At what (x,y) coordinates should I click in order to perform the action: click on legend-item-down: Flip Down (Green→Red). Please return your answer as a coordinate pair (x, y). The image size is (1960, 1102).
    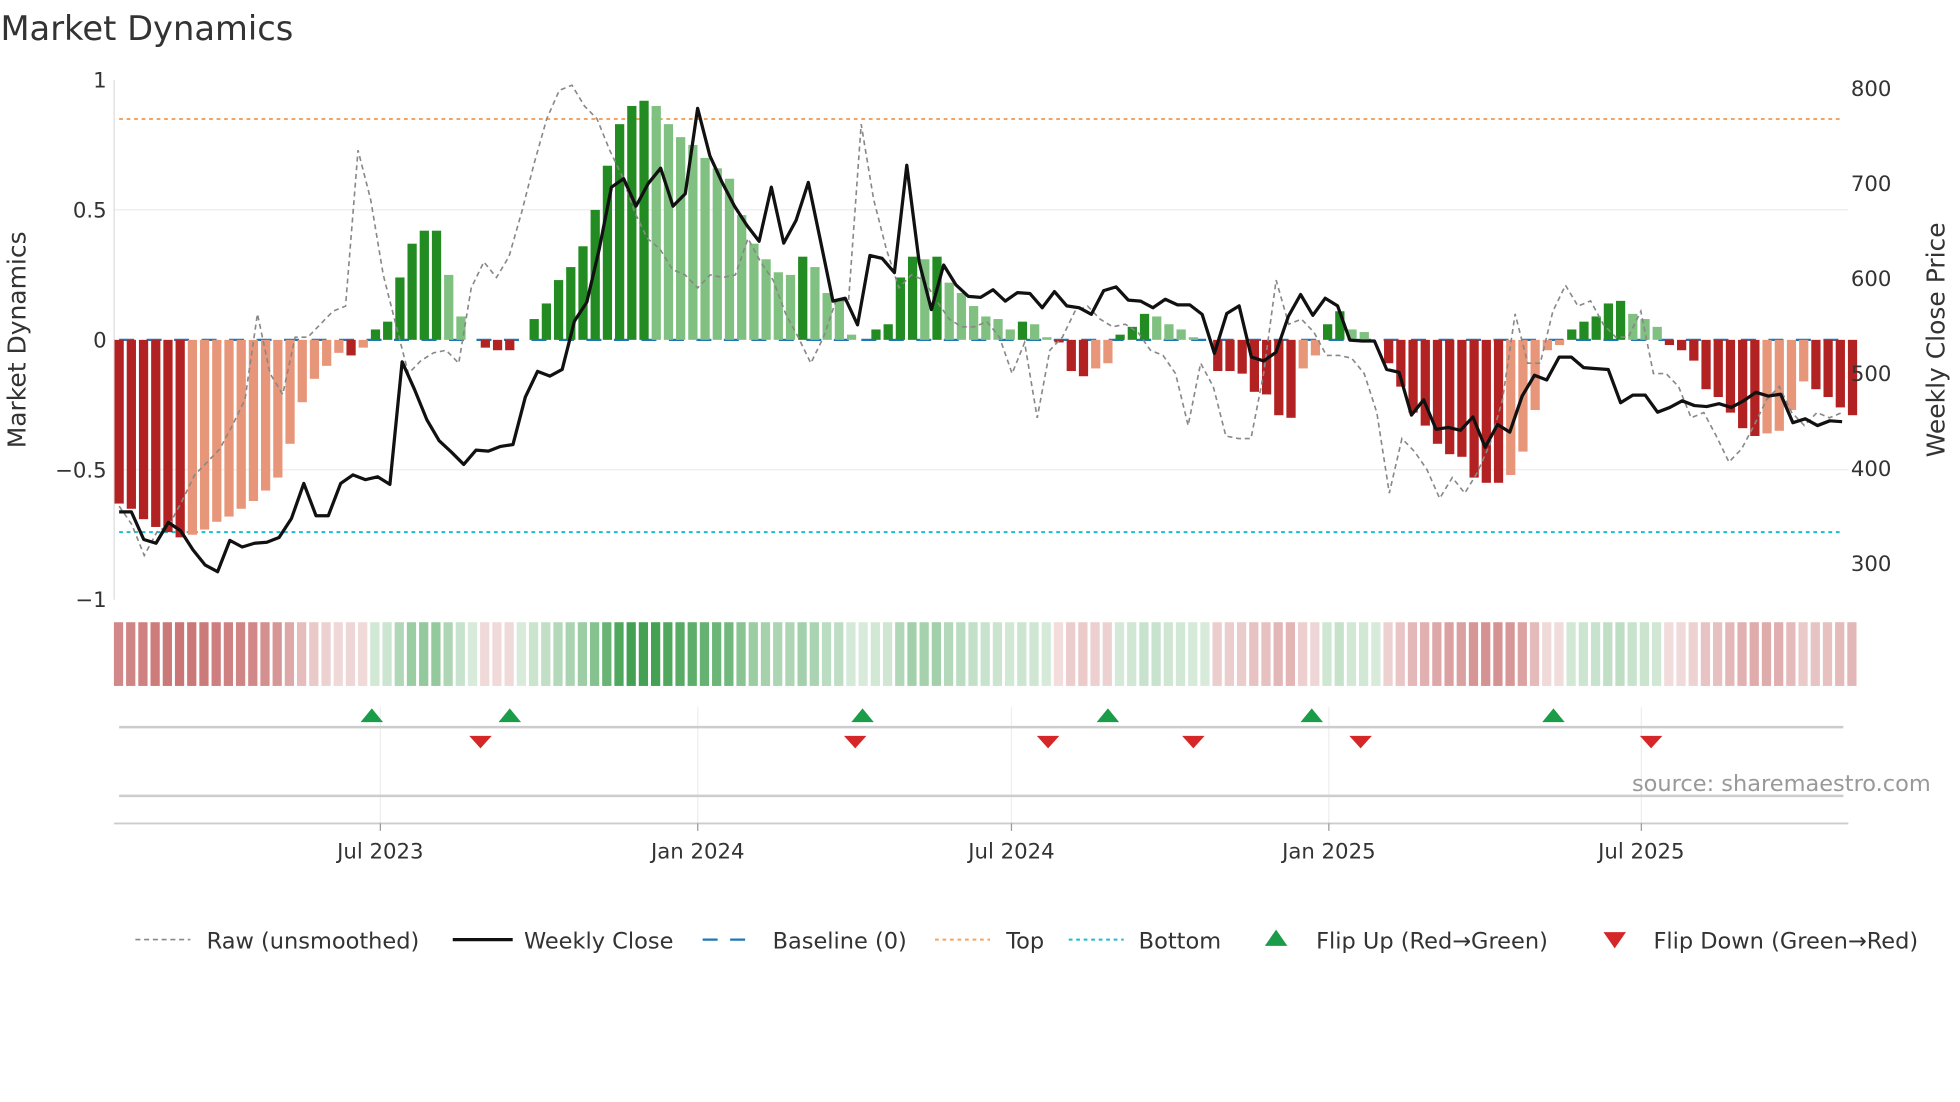
    Looking at the image, I should click on (1760, 941).